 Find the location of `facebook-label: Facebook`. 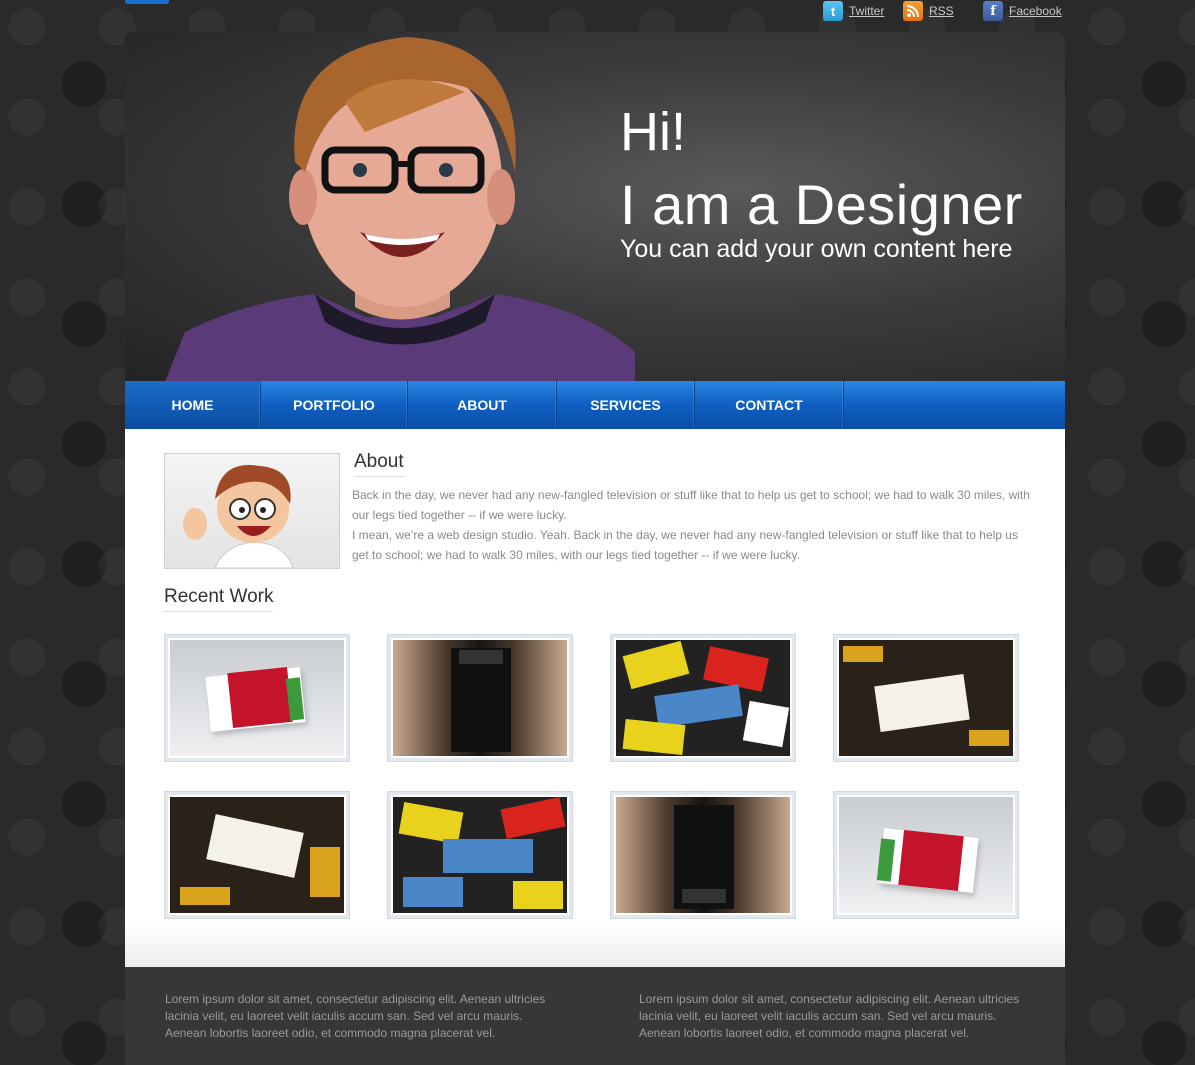

facebook-label: Facebook is located at coordinates (1035, 11).